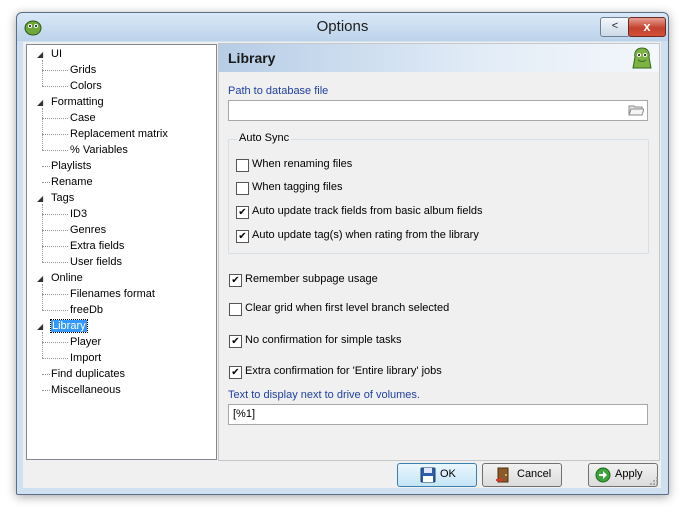 The width and height of the screenshot is (688, 515). Describe the element at coordinates (86, 310) in the screenshot. I see `tree-item-freedb: freeDb` at that location.